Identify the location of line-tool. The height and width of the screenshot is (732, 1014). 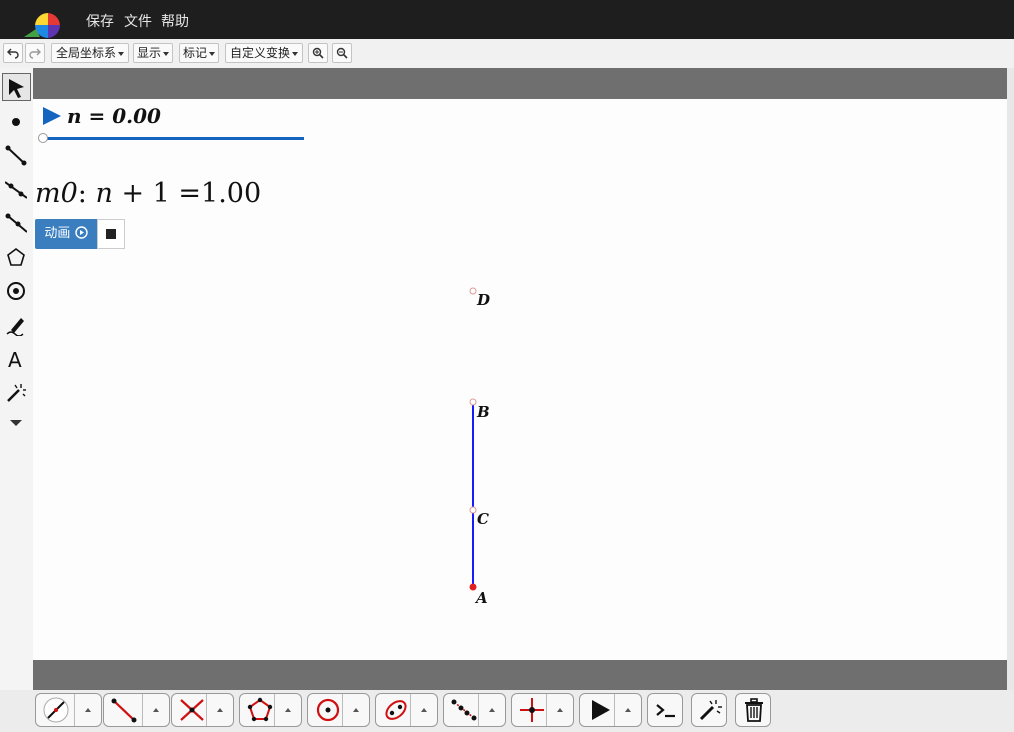
(16, 189).